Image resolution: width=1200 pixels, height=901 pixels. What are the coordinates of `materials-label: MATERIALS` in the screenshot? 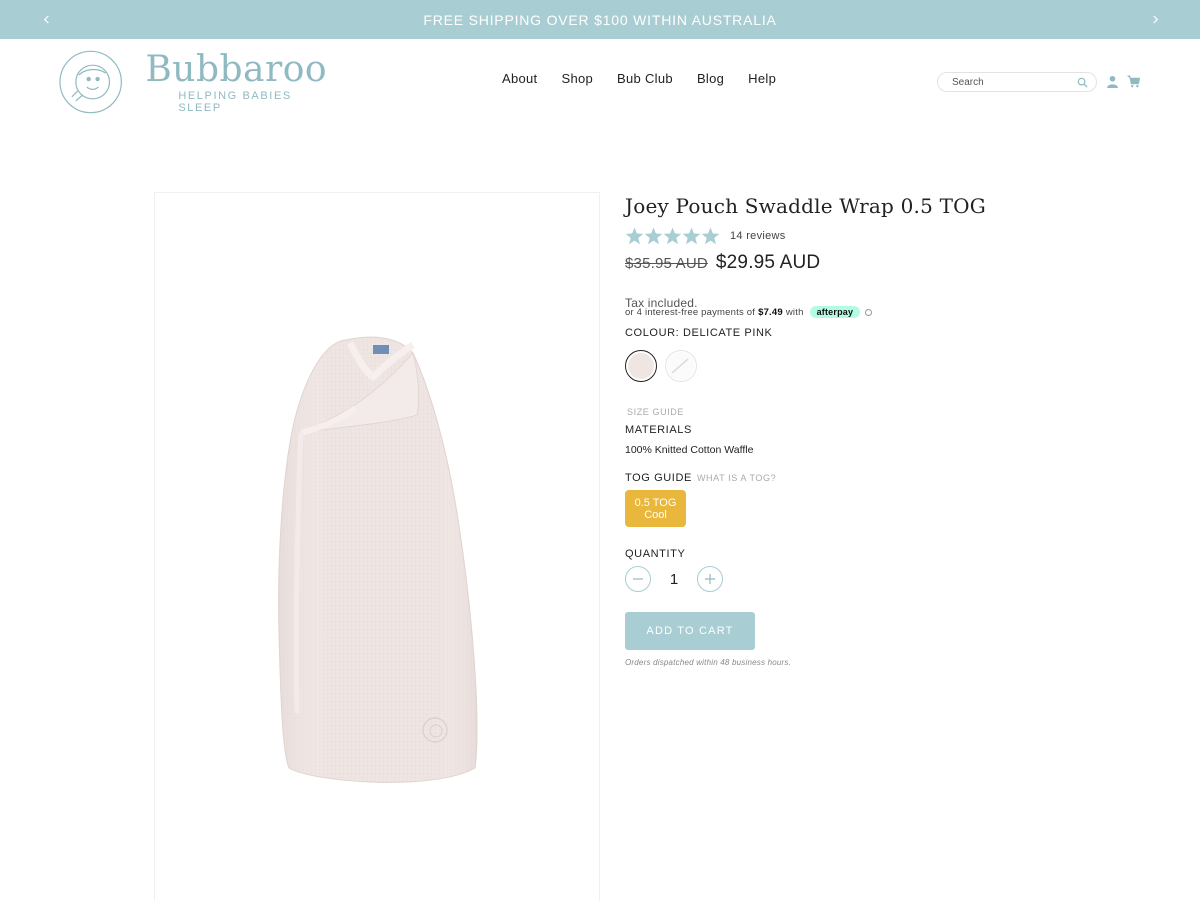 It's located at (658, 430).